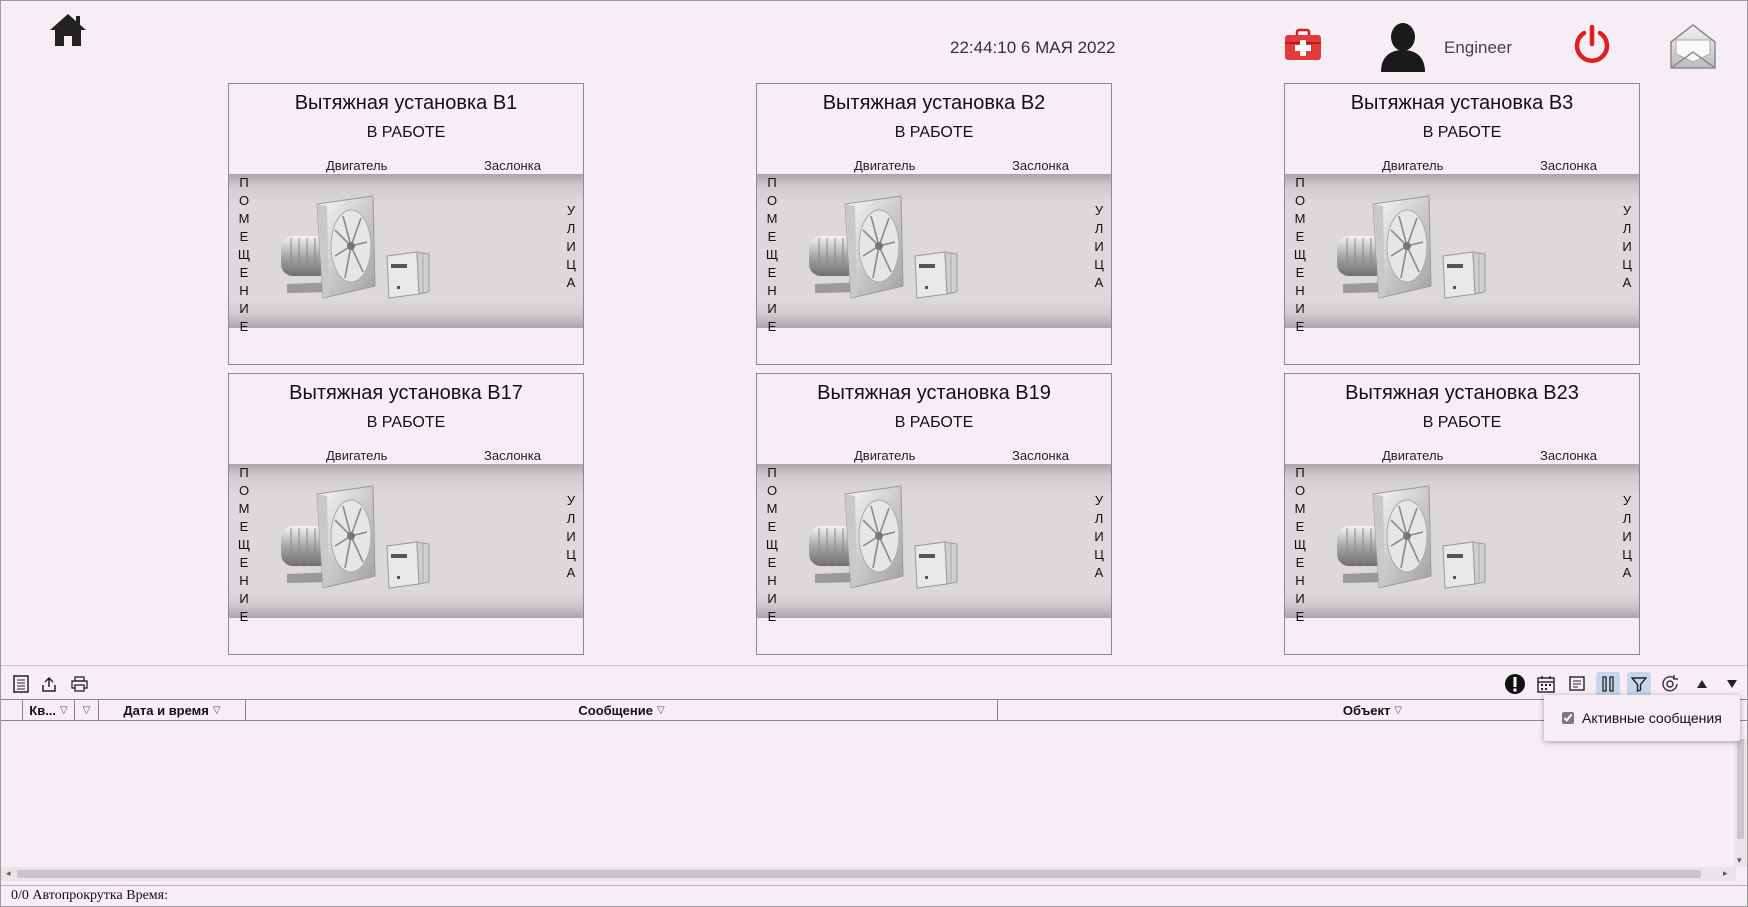 The width and height of the screenshot is (1748, 907). I want to click on room-letter: Щ, so click(244, 544).